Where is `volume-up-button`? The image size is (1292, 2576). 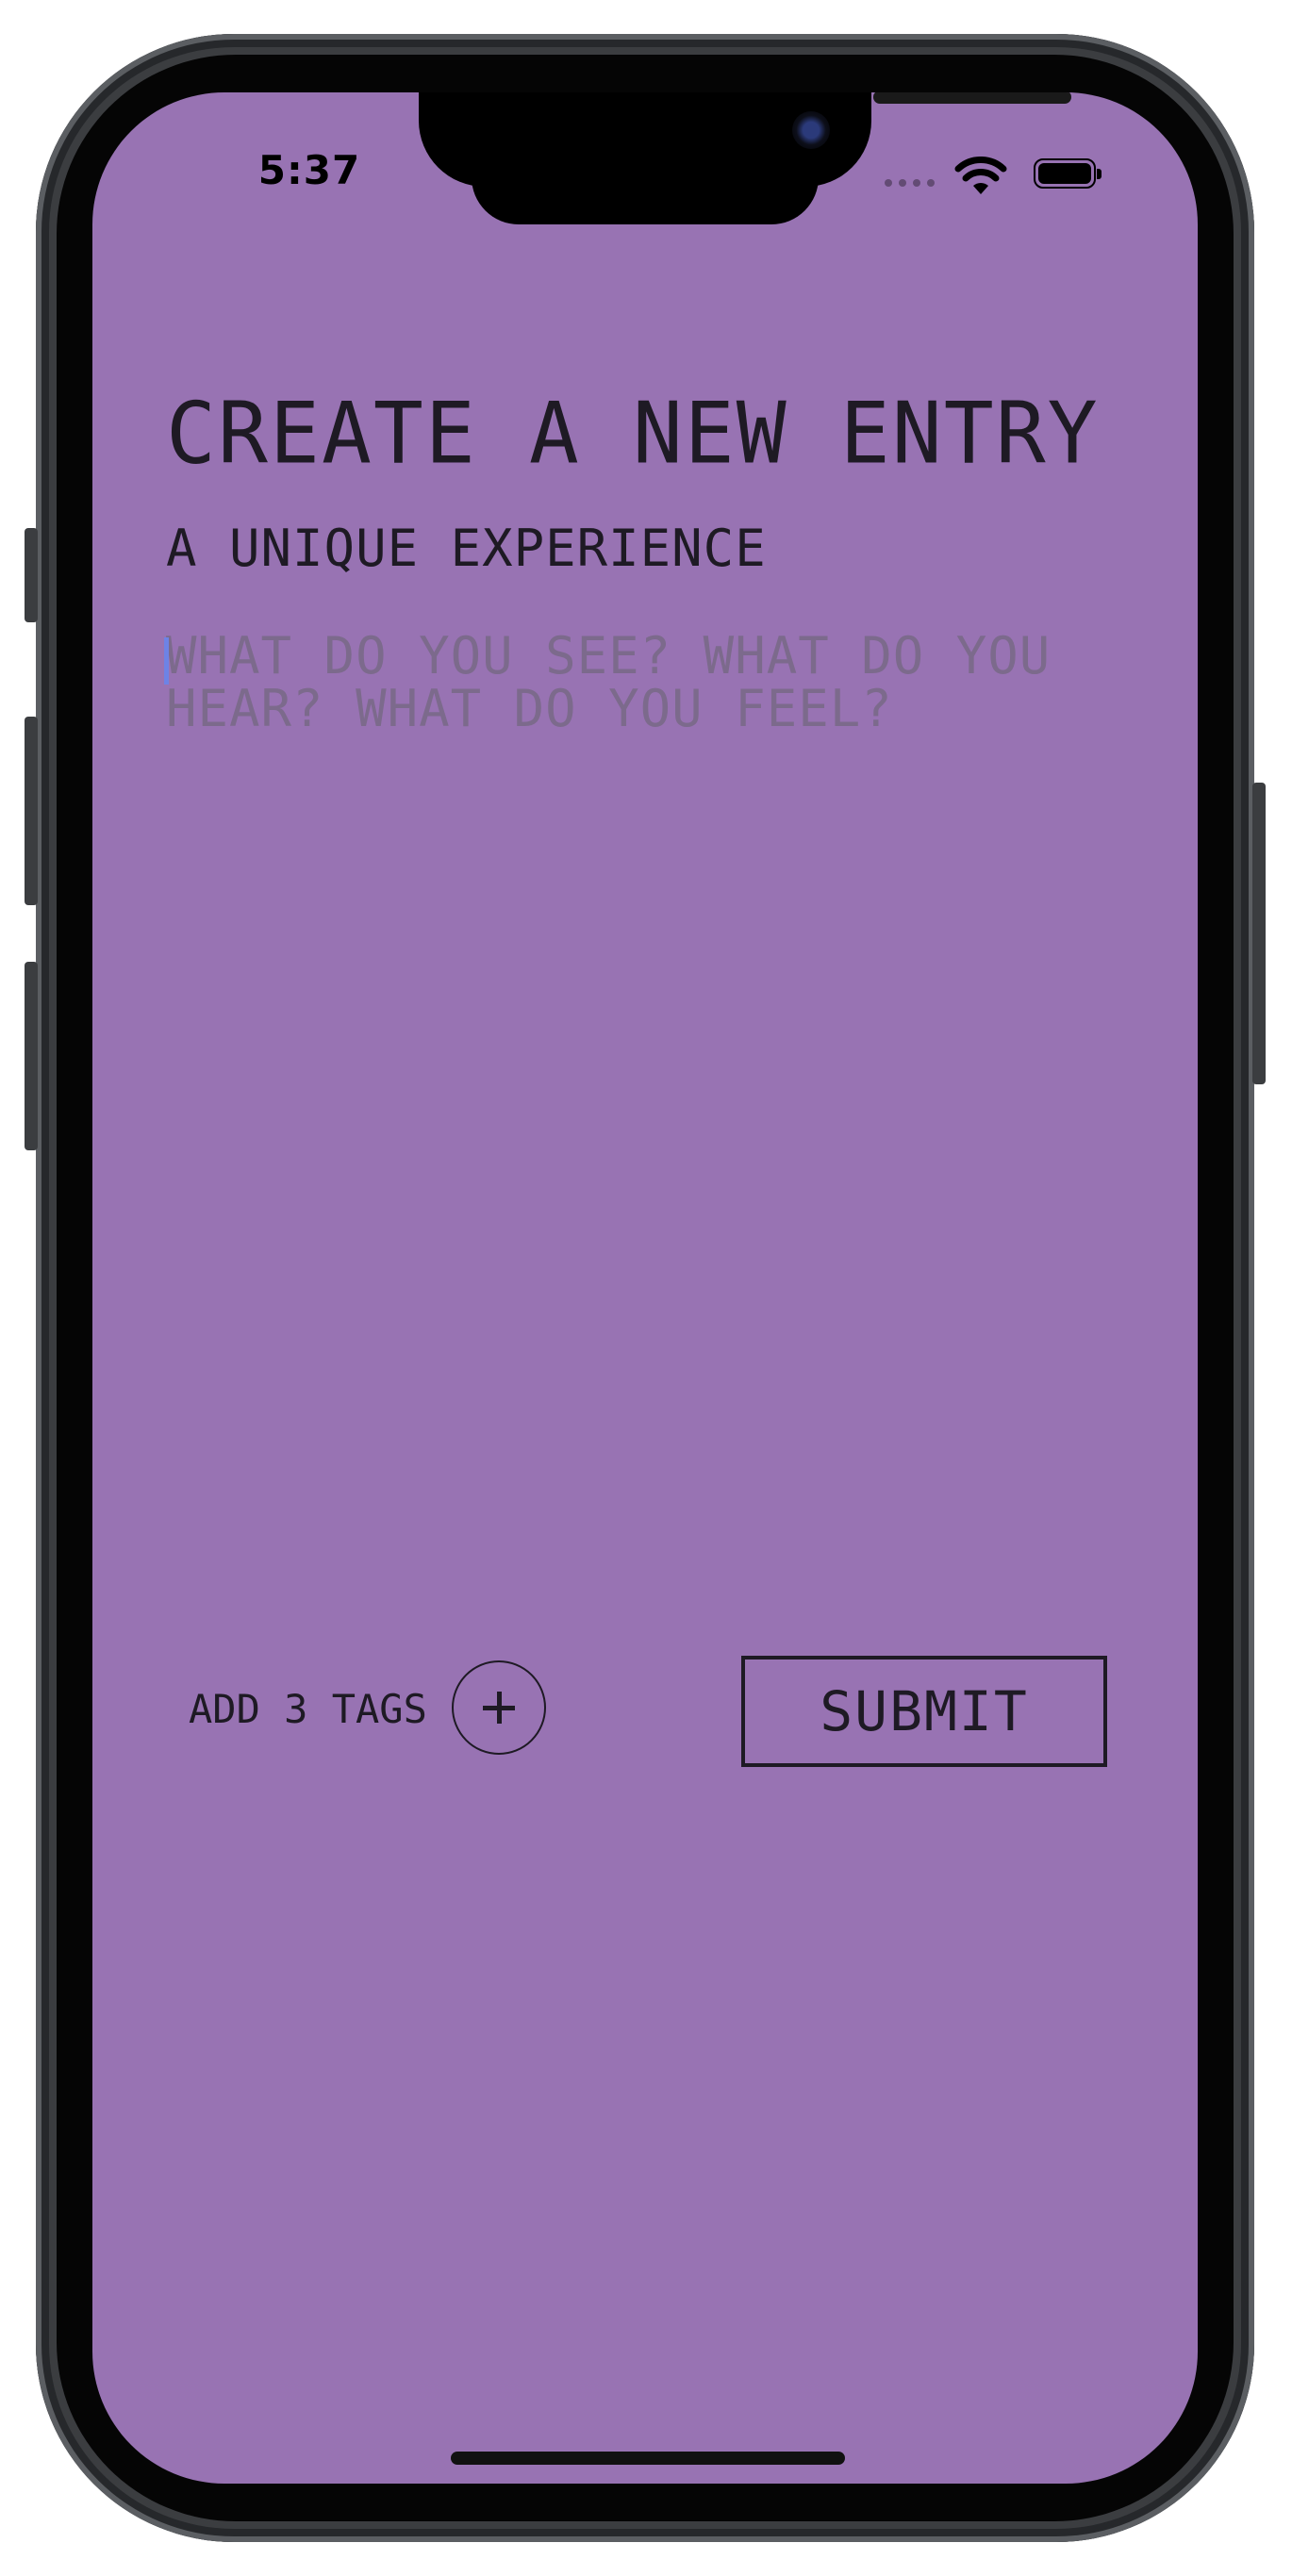 volume-up-button is located at coordinates (32, 811).